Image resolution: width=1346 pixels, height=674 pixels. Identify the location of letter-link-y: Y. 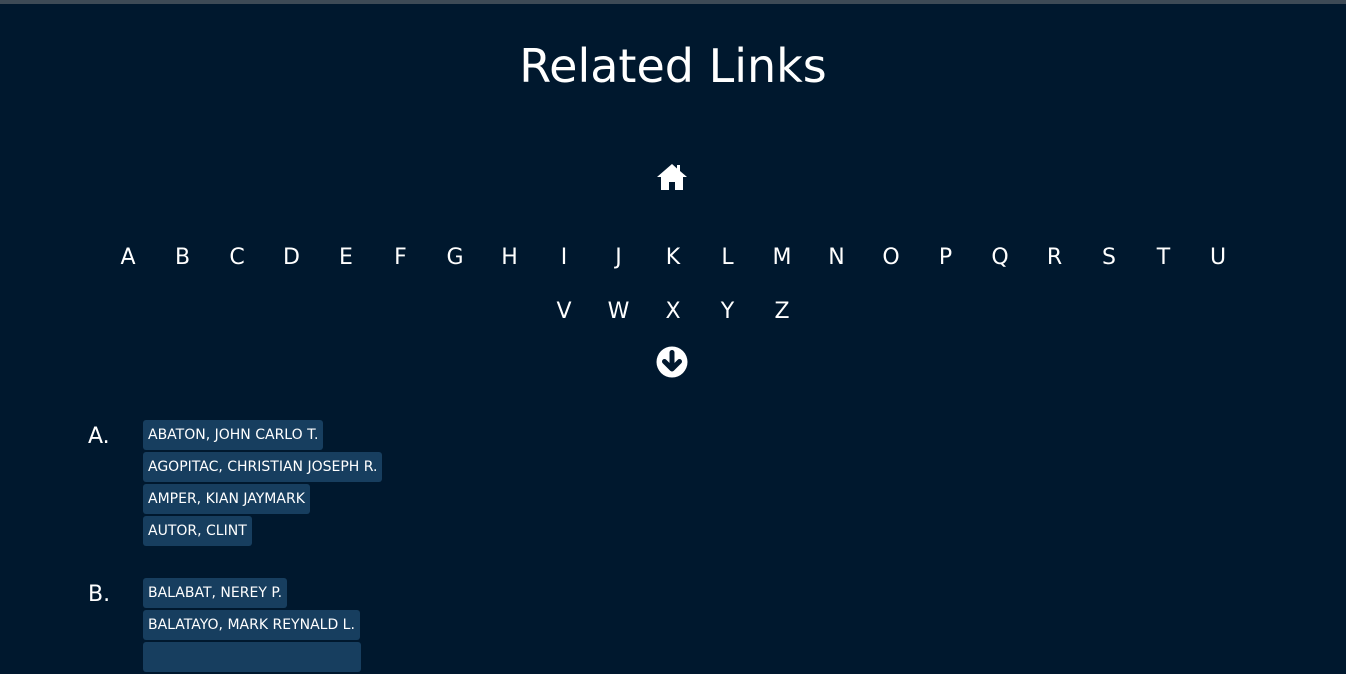
(727, 311).